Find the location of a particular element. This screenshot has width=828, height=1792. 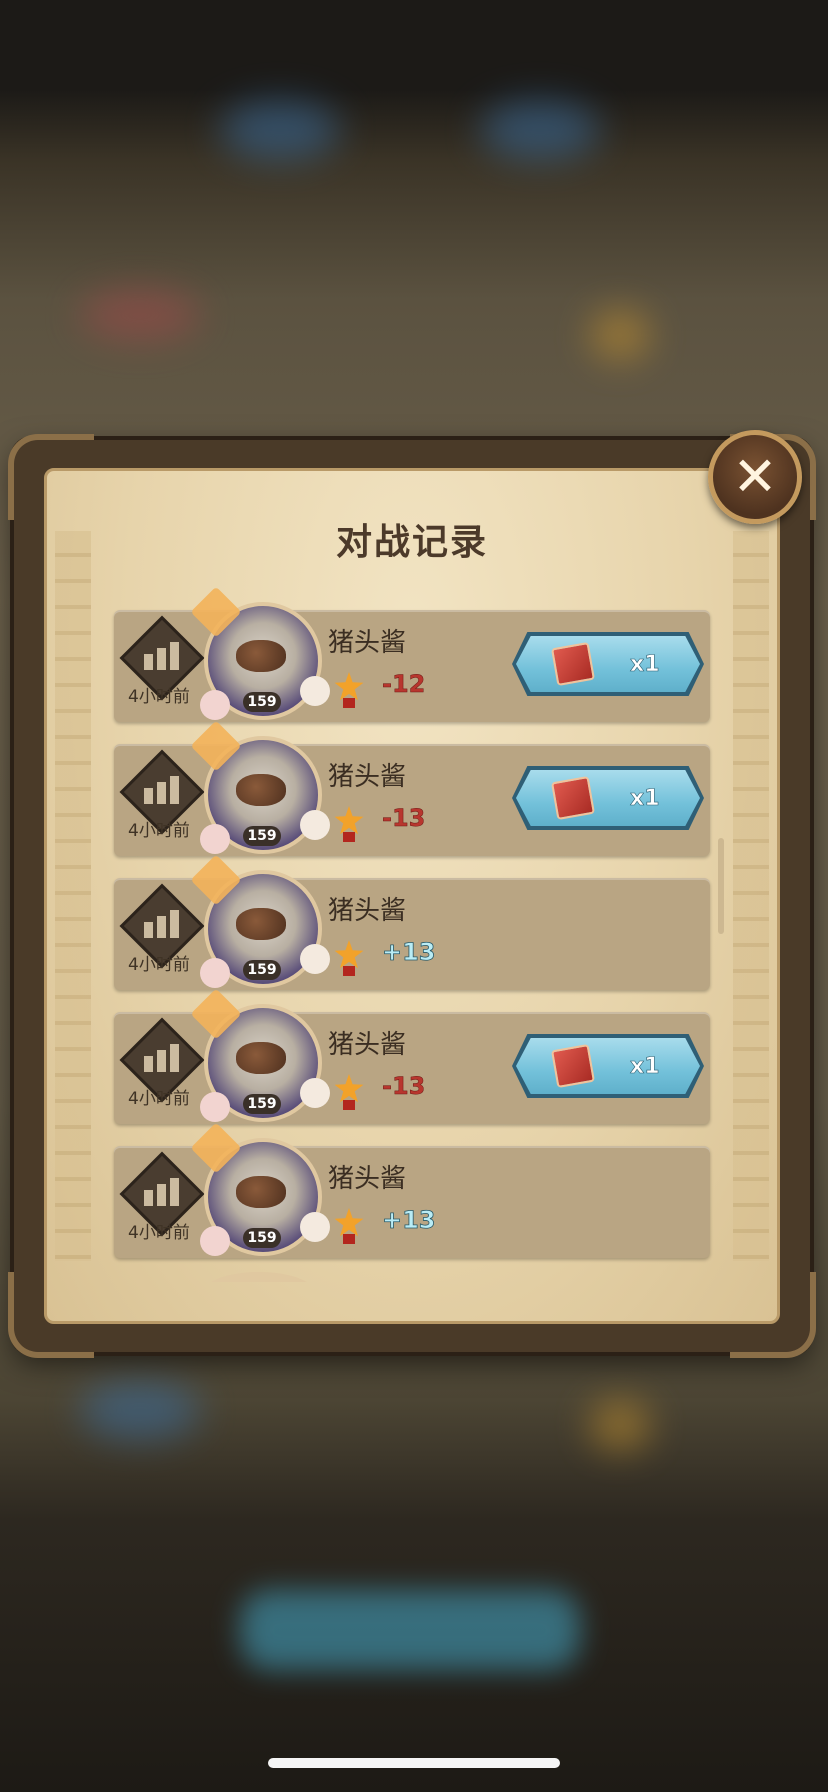

record-row: 4小时前 159 猪头酱 -12 x1 is located at coordinates (412, 654).